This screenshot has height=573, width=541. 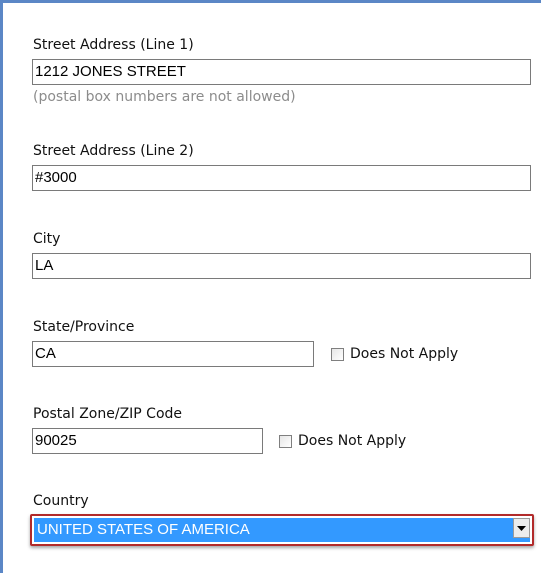 I want to click on city-input: LA, so click(x=281, y=266).